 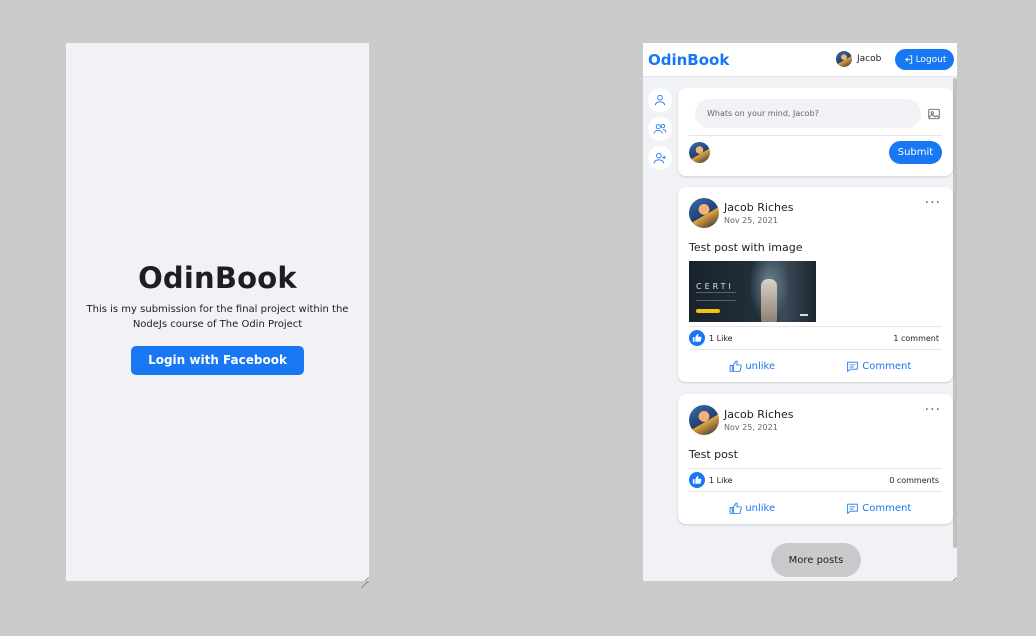 I want to click on profile-icon, so click(x=660, y=100).